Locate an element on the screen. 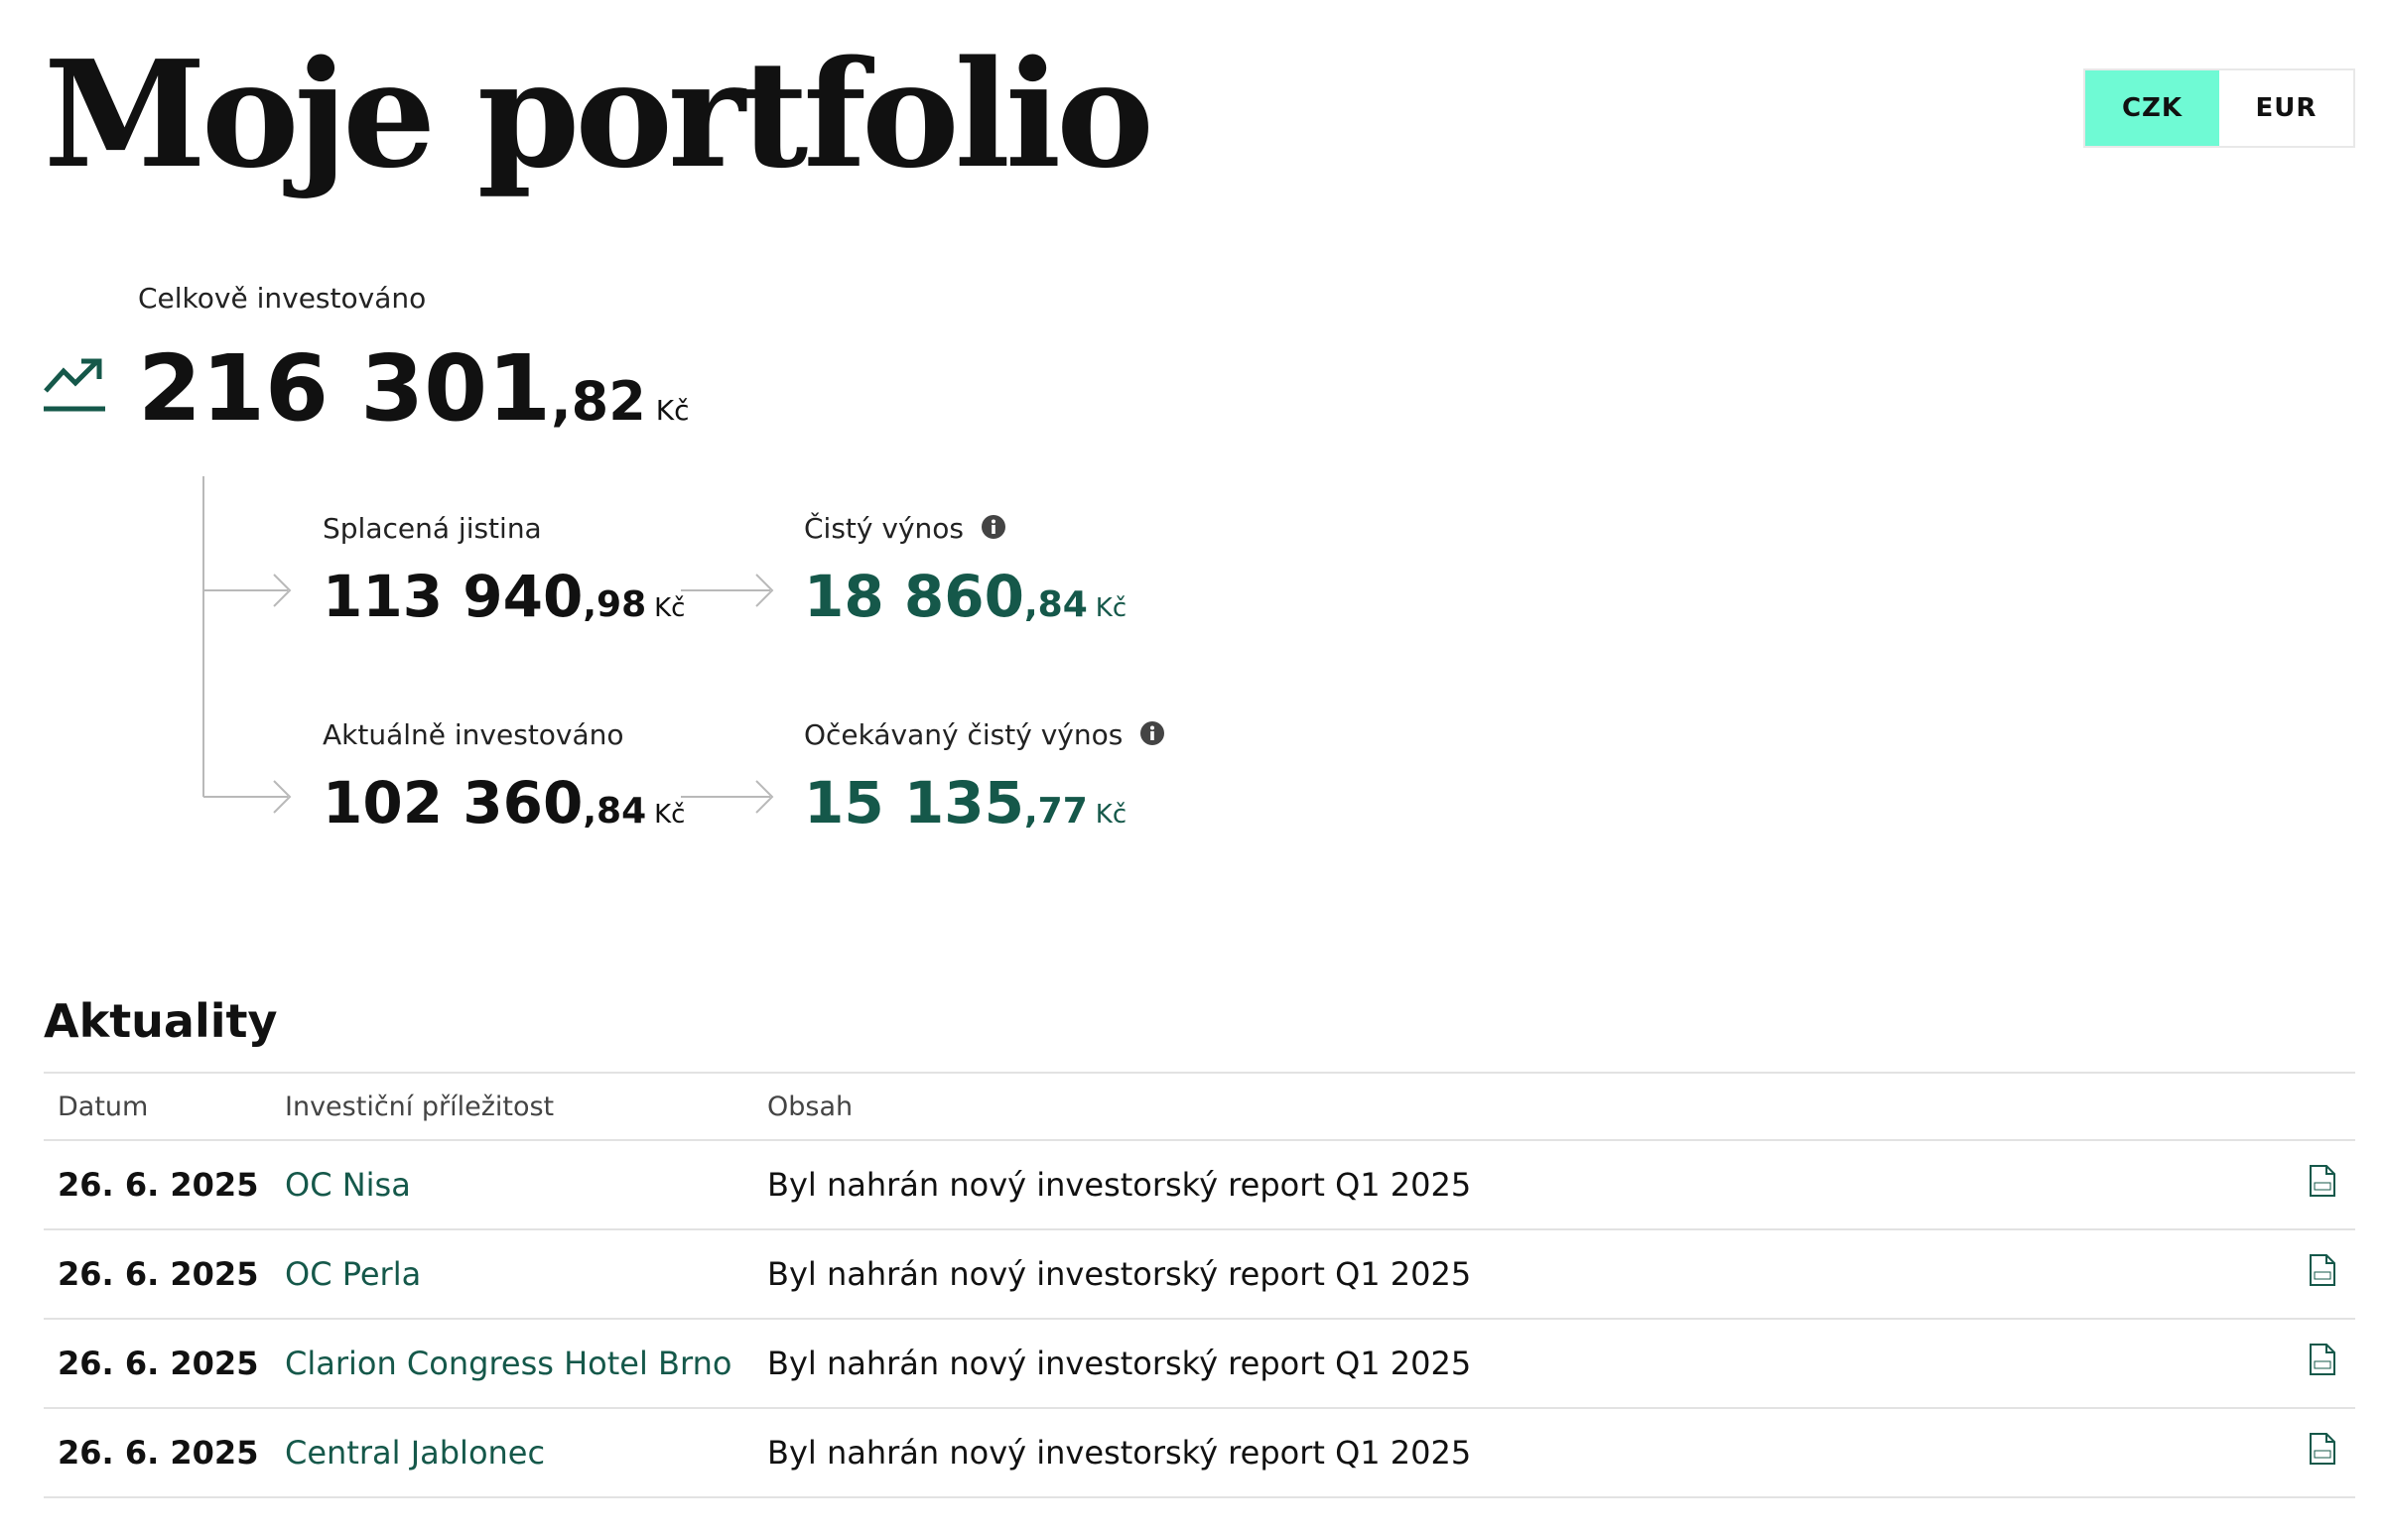  net-yield-label-row: Čistý výnos is located at coordinates (905, 528).